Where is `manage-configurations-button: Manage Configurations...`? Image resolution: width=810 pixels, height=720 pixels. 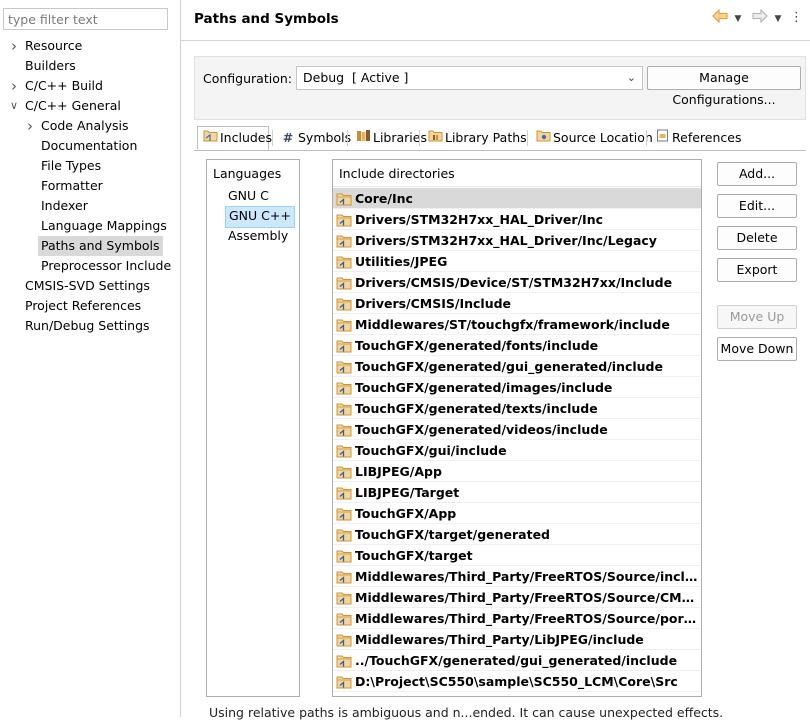
manage-configurations-button: Manage Configurations... is located at coordinates (724, 86).